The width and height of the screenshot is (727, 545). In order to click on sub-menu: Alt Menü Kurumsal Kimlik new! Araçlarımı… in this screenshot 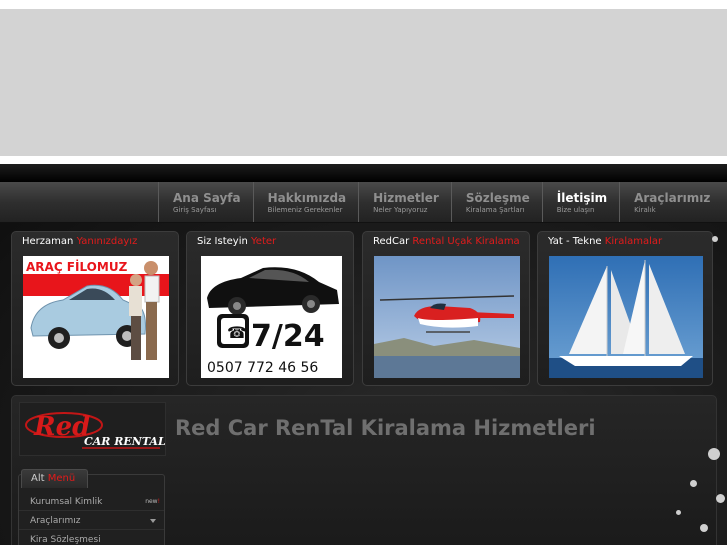, I will do `click(91, 507)`.